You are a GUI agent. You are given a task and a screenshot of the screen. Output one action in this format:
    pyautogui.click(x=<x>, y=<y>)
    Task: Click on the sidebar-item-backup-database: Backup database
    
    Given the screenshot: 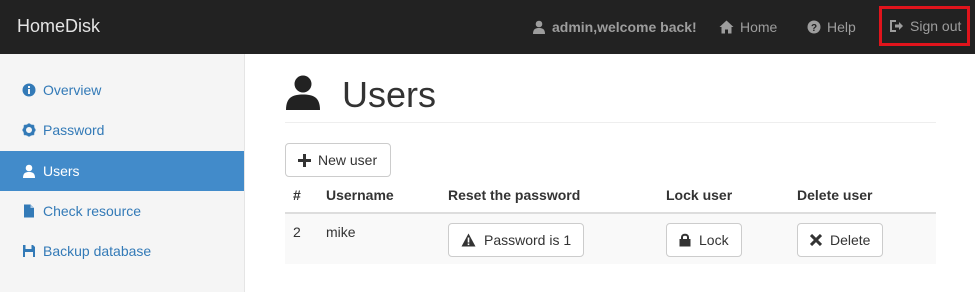 What is the action you would take?
    pyautogui.click(x=122, y=251)
    